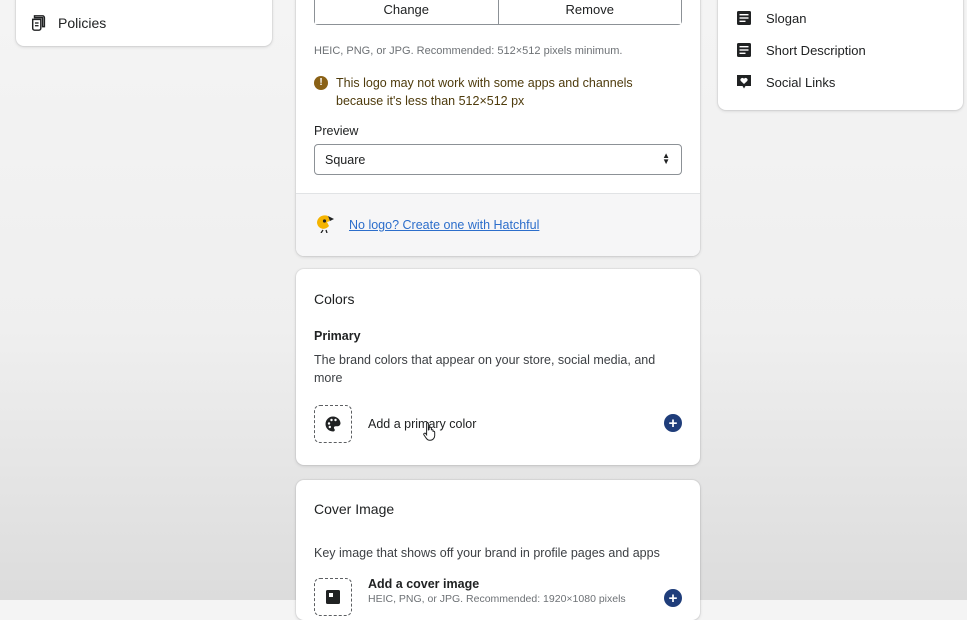 The width and height of the screenshot is (967, 620). I want to click on social-heart-icon, so click(744, 82).